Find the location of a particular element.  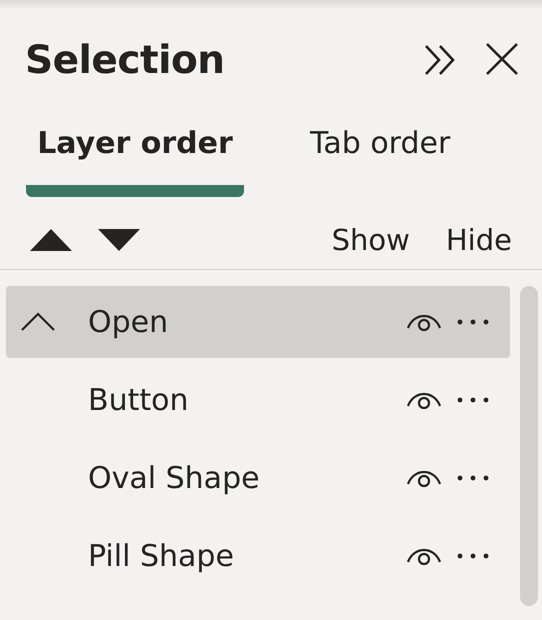

tab: Layer order is located at coordinates (135, 161).